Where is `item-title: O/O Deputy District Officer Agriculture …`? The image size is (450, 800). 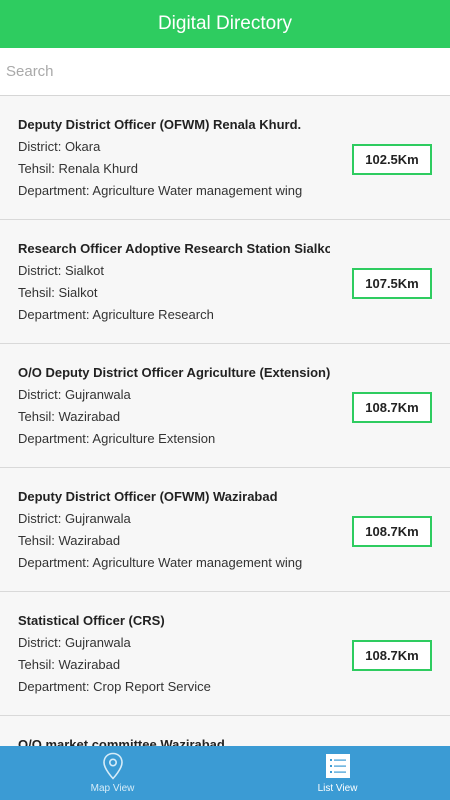
item-title: O/O Deputy District Officer Agriculture … is located at coordinates (174, 372).